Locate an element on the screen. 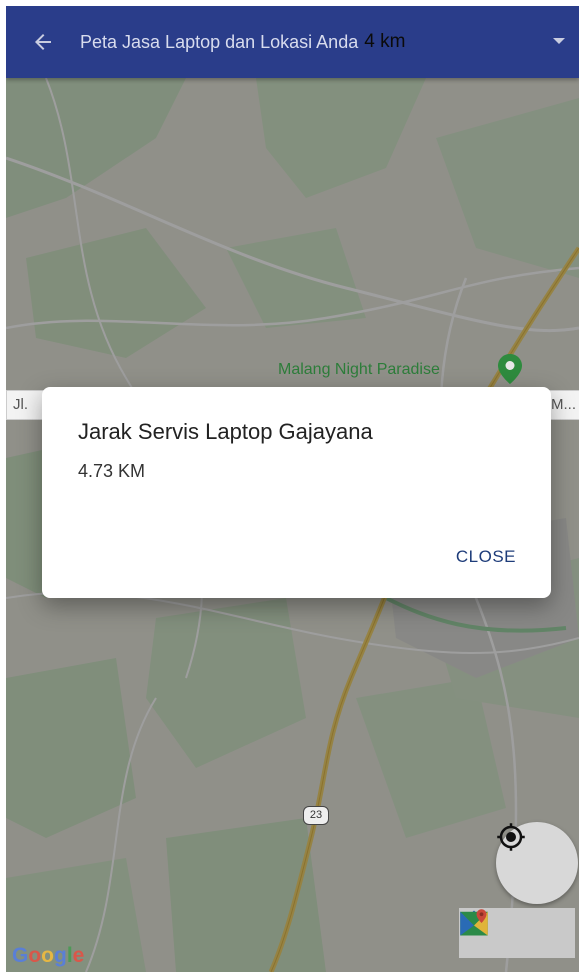 The width and height of the screenshot is (585, 976). maps-toolbar is located at coordinates (517, 933).